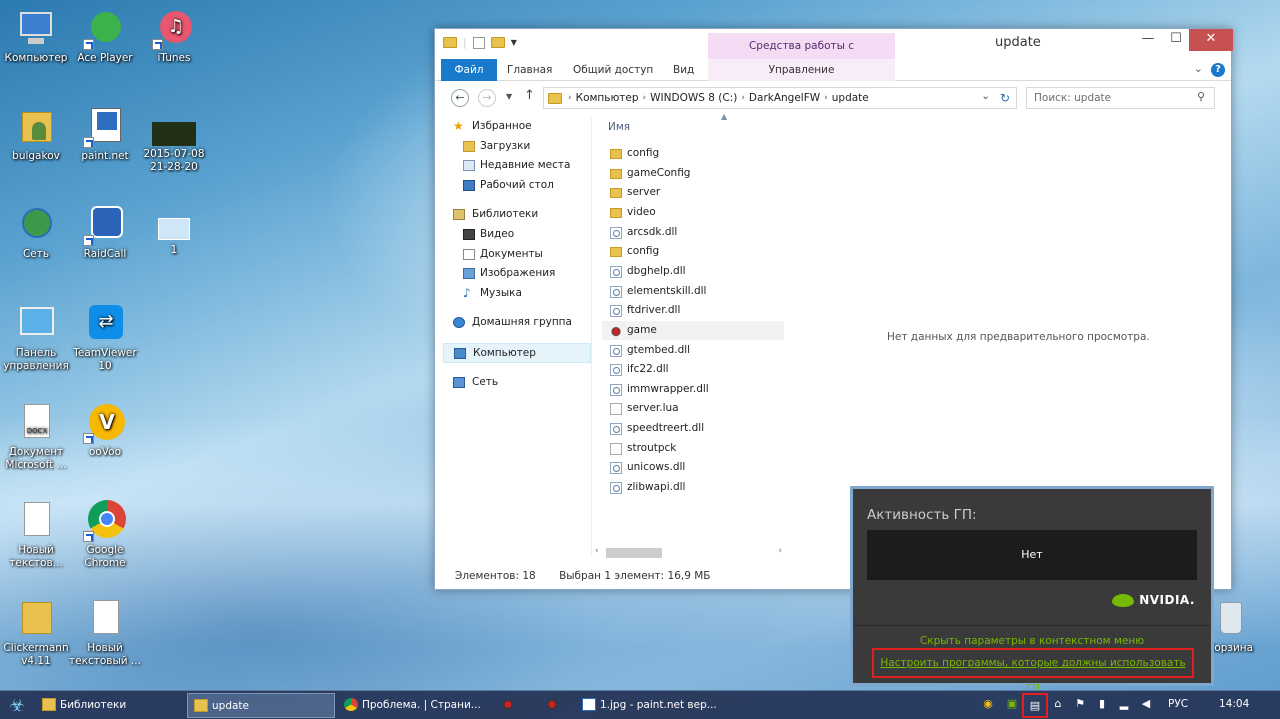 The width and height of the screenshot is (1280, 719). I want to click on wifi-signal-icon: ▂, so click(1124, 704).